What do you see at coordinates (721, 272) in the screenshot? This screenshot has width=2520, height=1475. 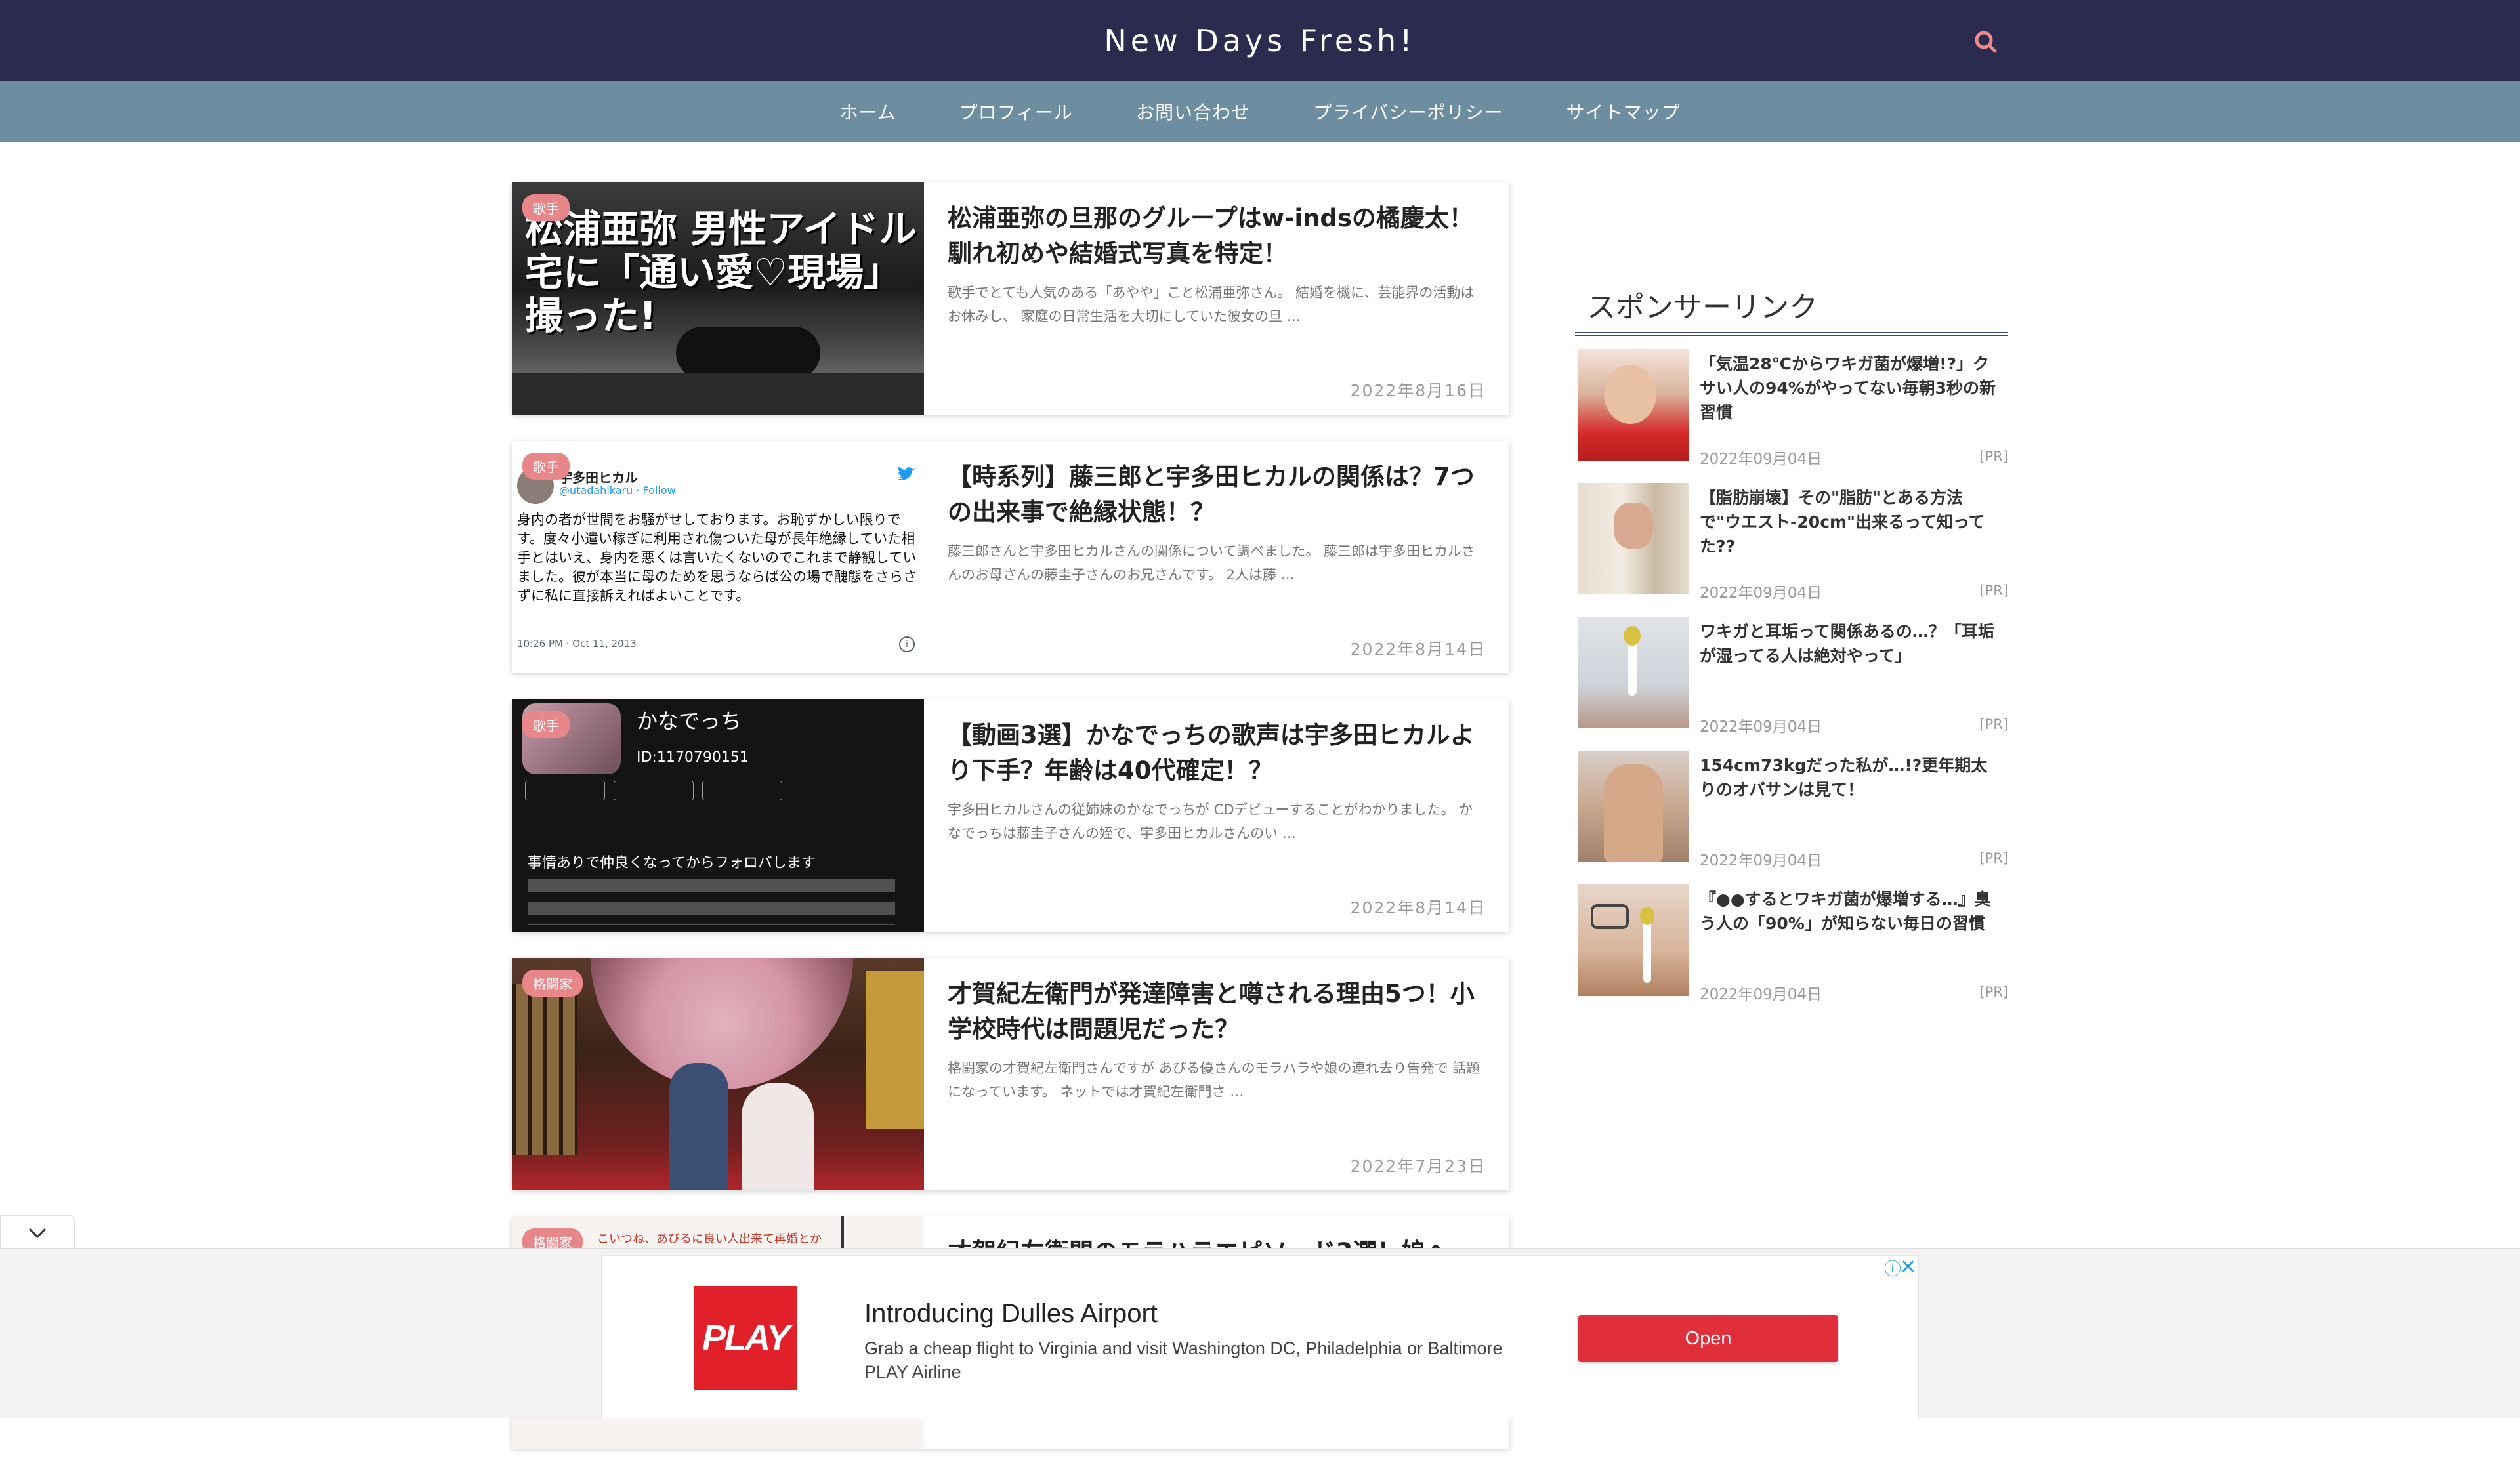 I see `thumbnail-text: 松浦亜弥 男性アイドル宅に「通い愛♡現場」撮った!` at bounding box center [721, 272].